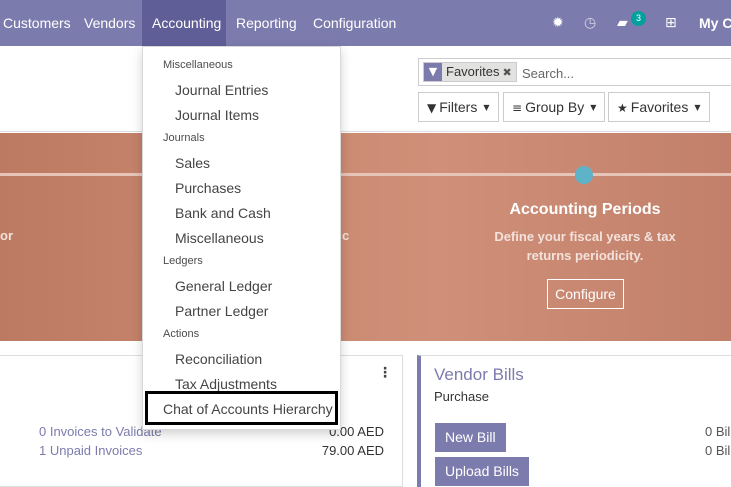 Image resolution: width=731 pixels, height=487 pixels. What do you see at coordinates (482, 471) in the screenshot?
I see `upload-bills-button: Upload Bills` at bounding box center [482, 471].